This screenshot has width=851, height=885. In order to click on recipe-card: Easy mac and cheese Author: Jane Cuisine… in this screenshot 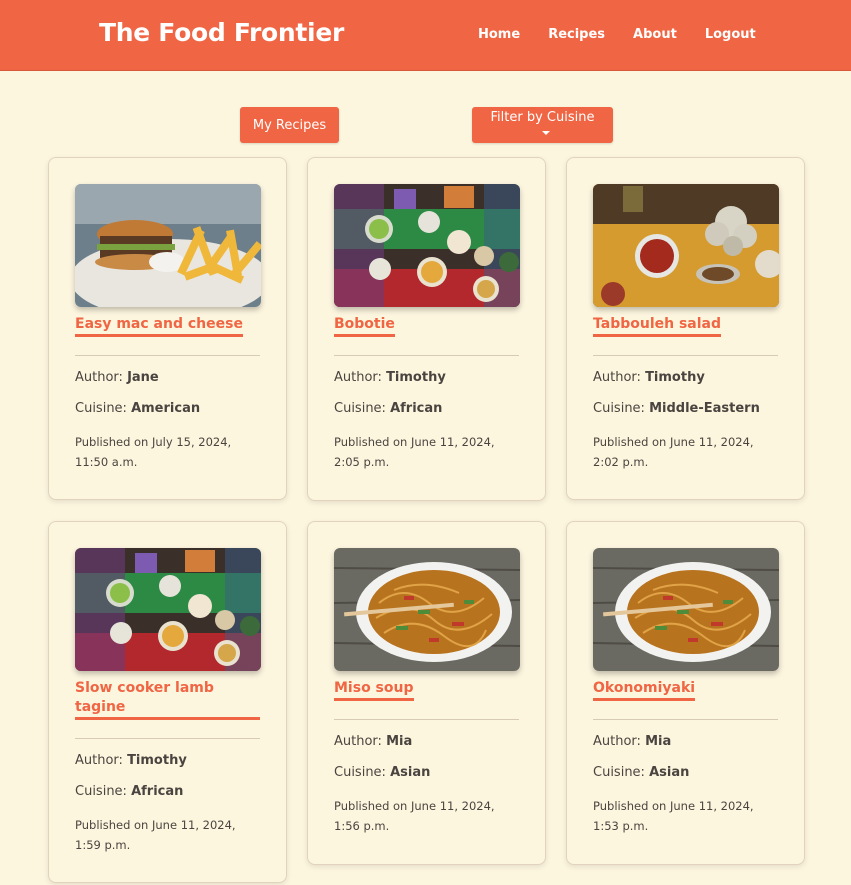, I will do `click(167, 328)`.